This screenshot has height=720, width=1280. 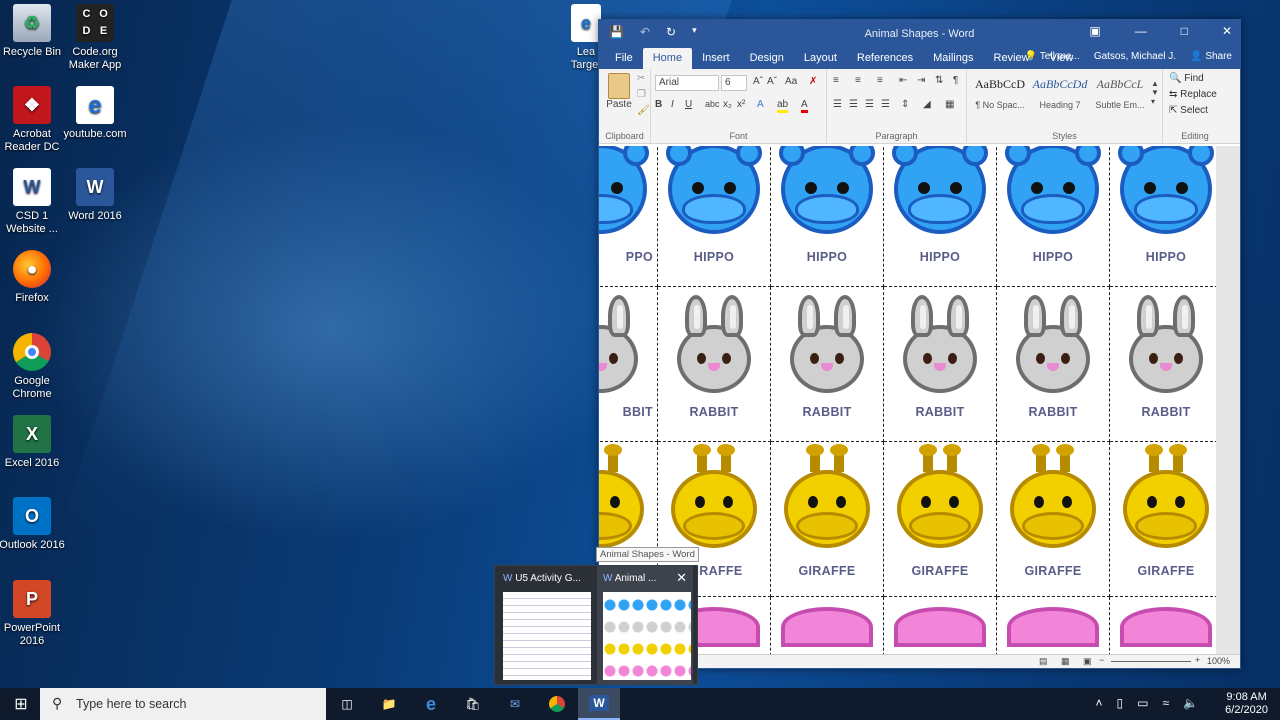 I want to click on read-mode-icon: ▦, so click(x=1065, y=661).